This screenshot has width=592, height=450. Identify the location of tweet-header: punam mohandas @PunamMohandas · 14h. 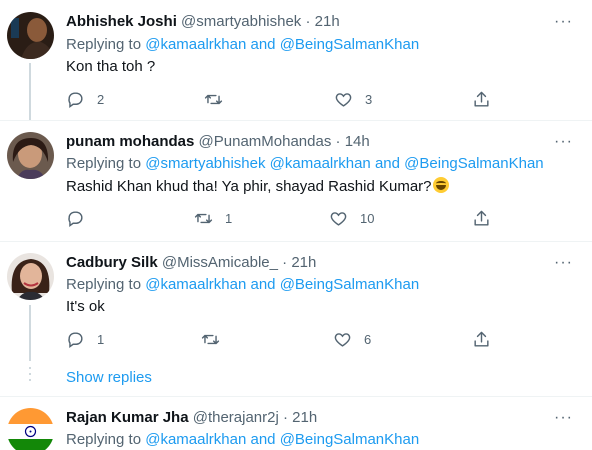
(218, 142).